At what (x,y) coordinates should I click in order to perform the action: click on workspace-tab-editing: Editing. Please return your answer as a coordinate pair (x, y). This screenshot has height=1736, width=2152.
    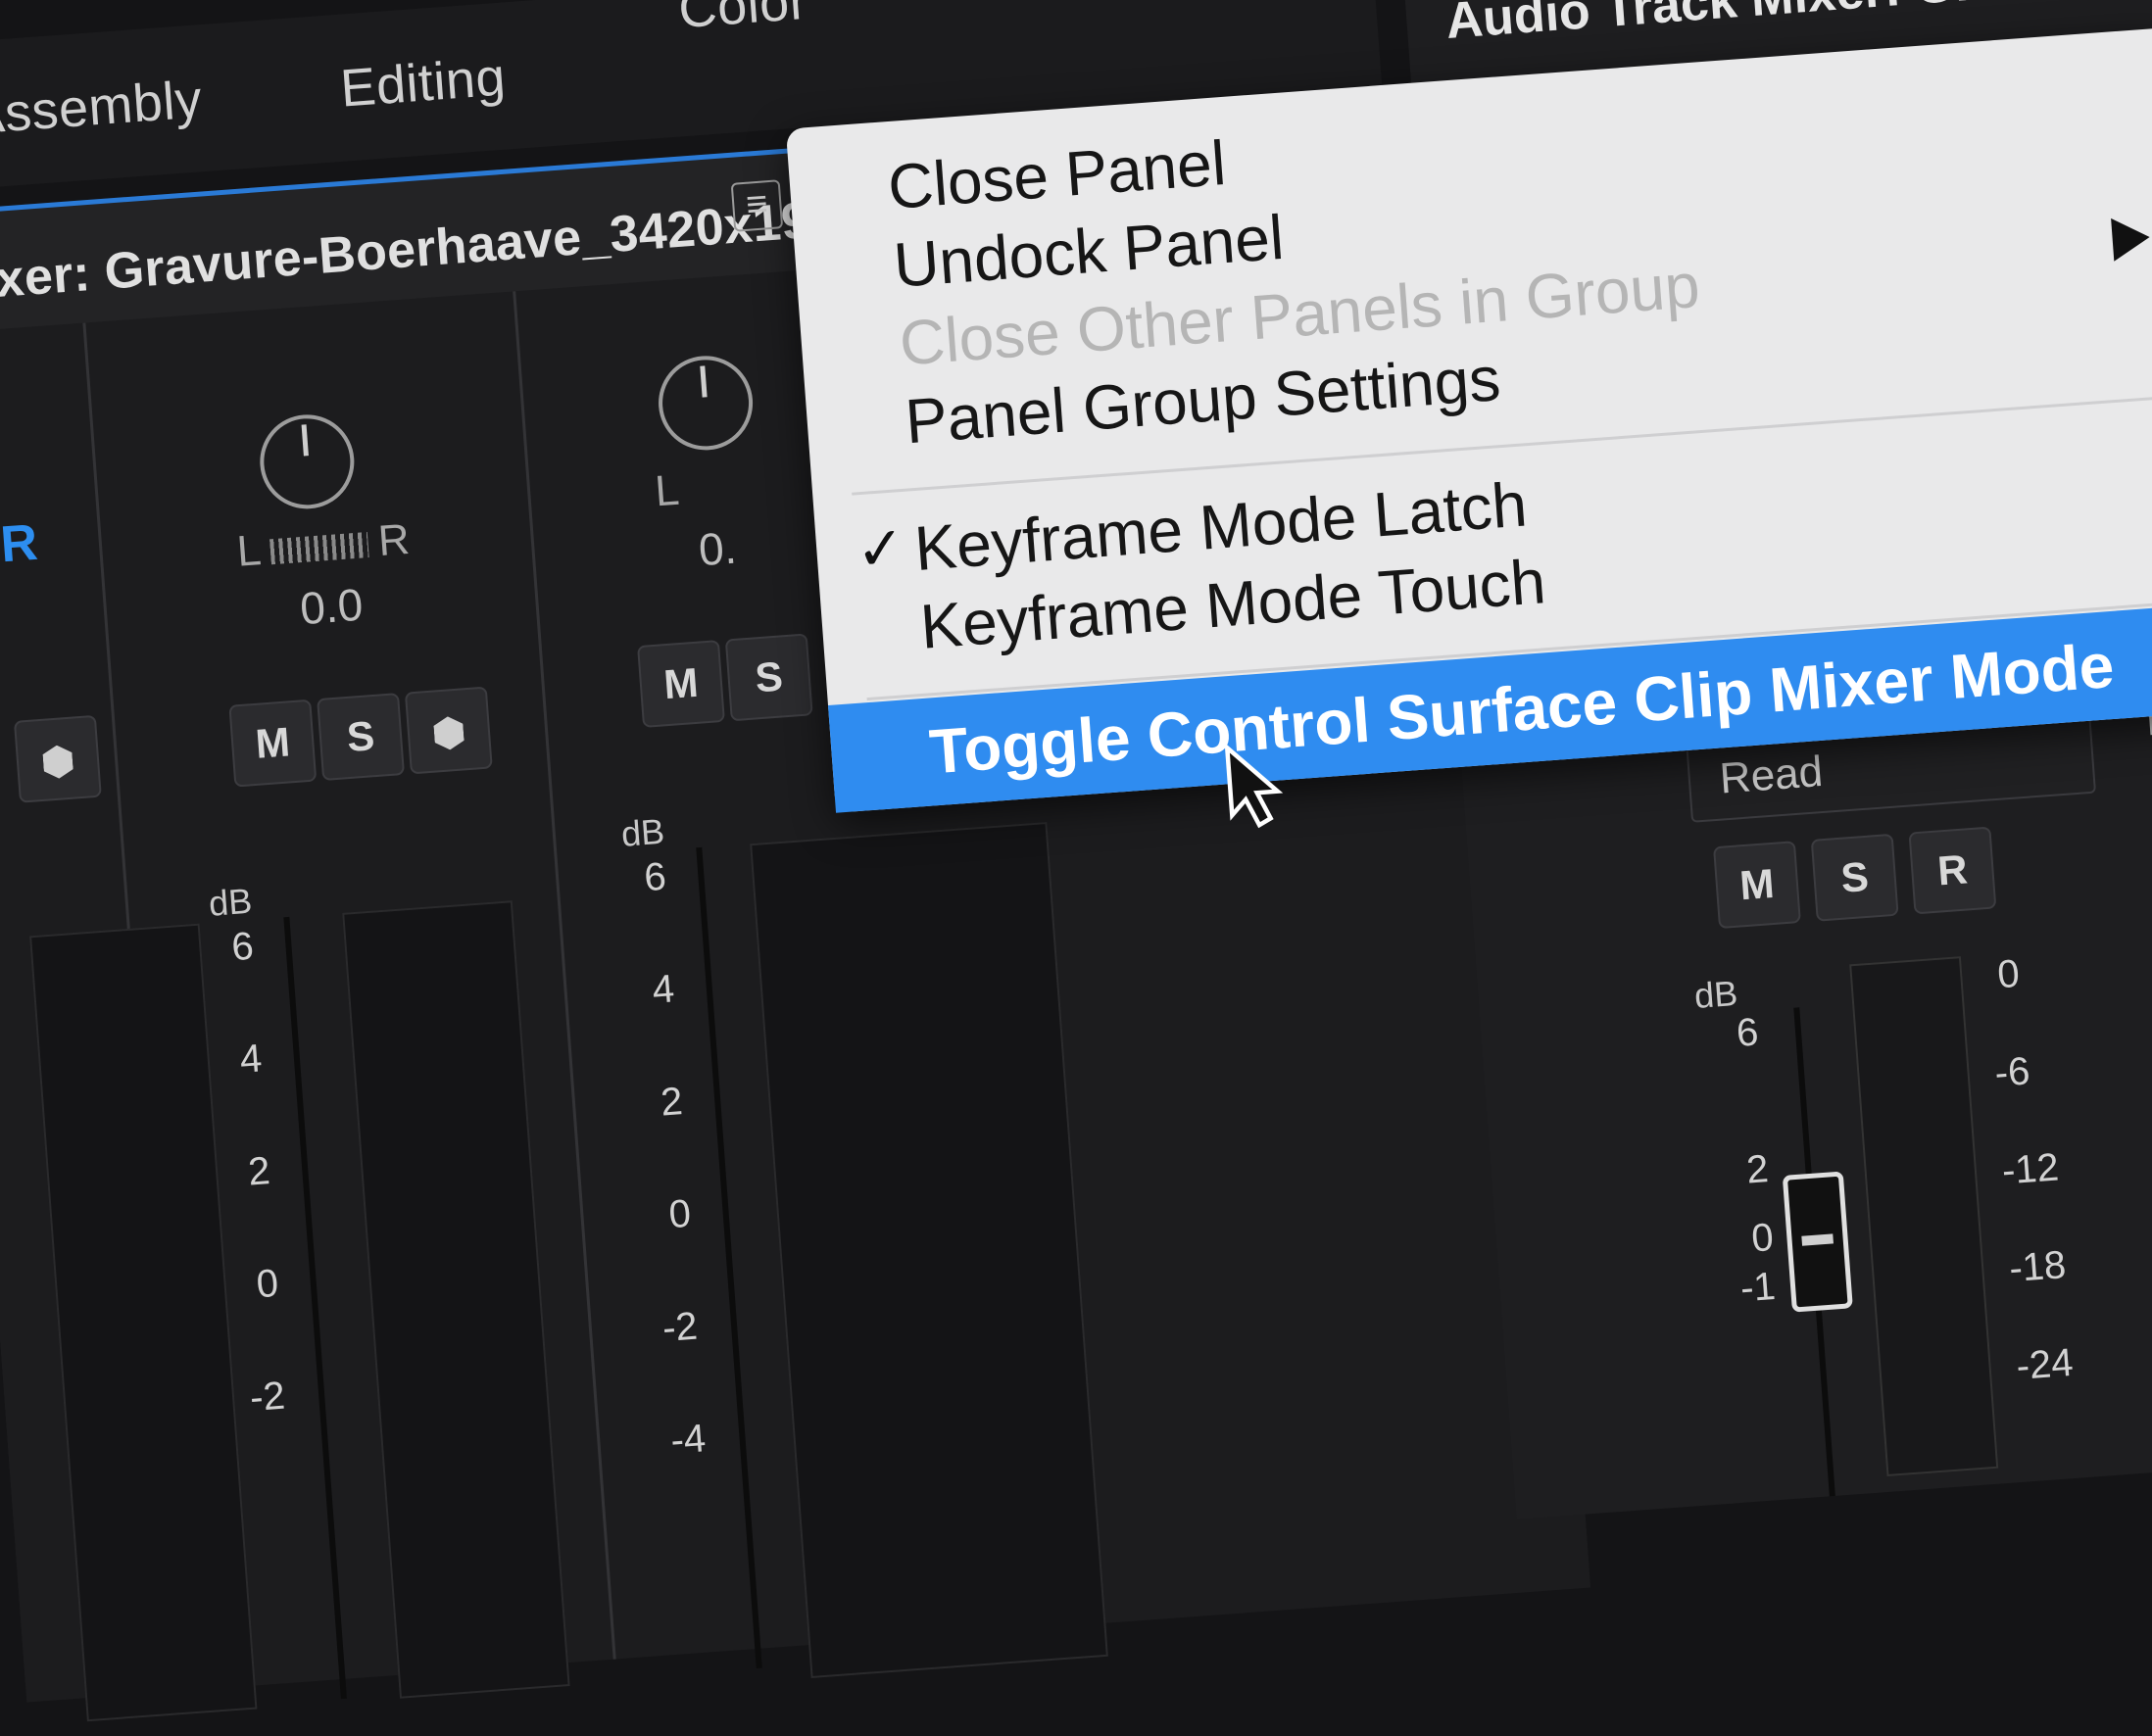
    Looking at the image, I should click on (423, 83).